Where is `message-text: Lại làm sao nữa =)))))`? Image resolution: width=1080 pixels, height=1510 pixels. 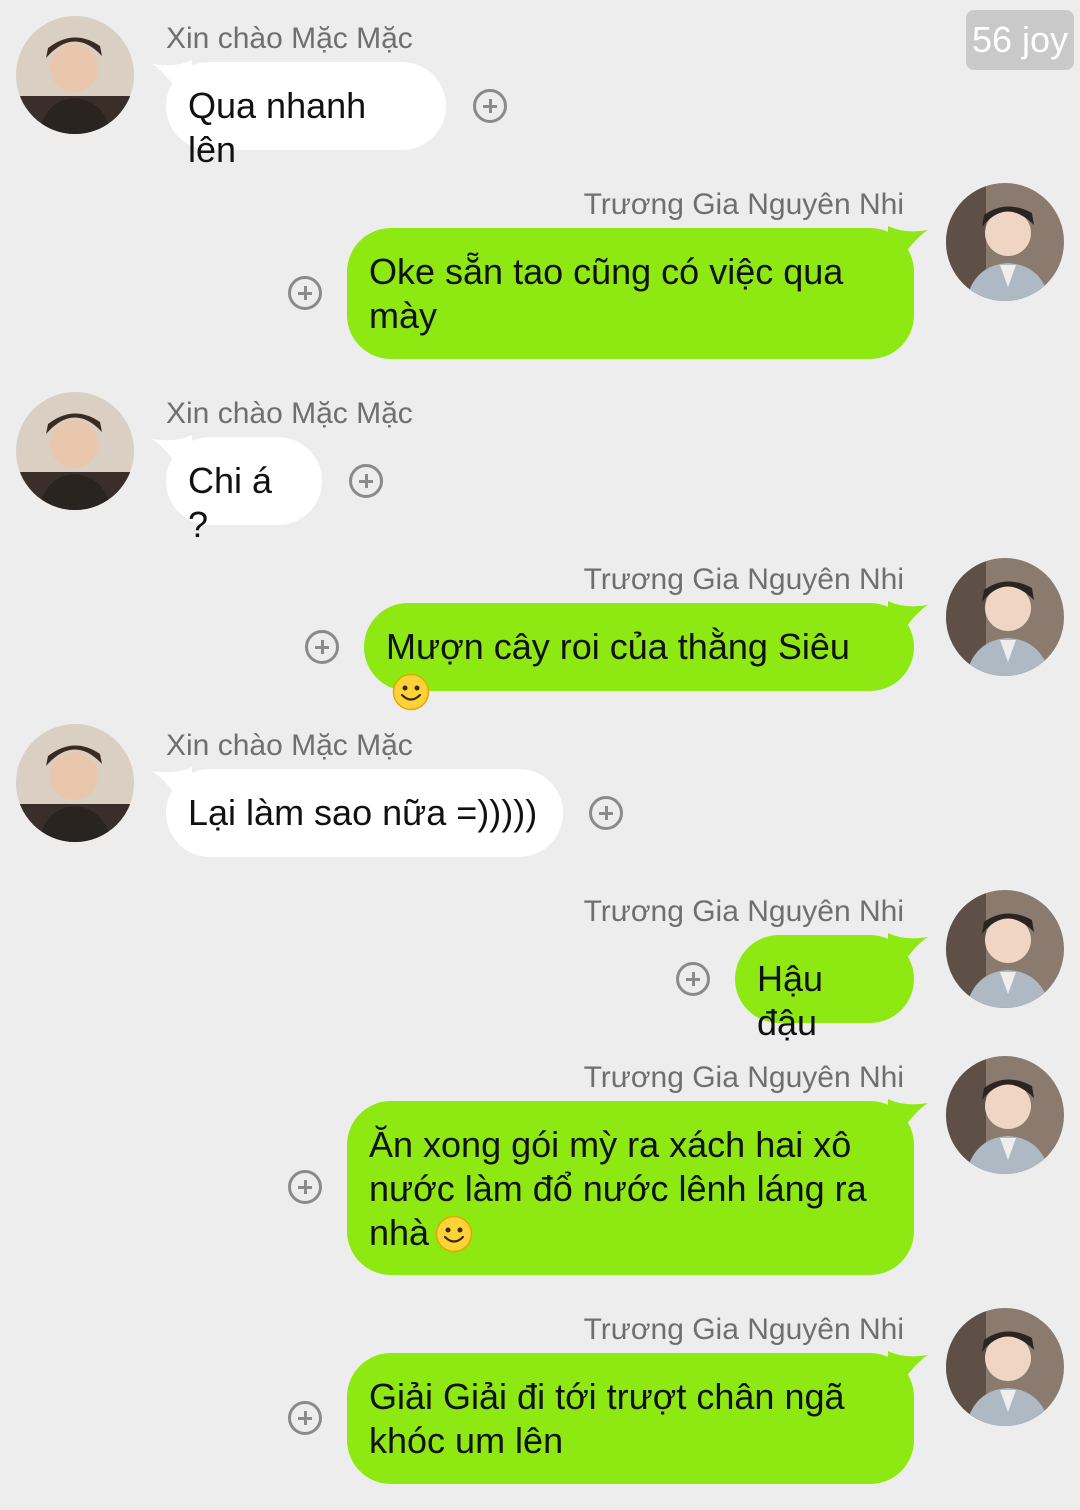 message-text: Lại làm sao nữa =))))) is located at coordinates (363, 812).